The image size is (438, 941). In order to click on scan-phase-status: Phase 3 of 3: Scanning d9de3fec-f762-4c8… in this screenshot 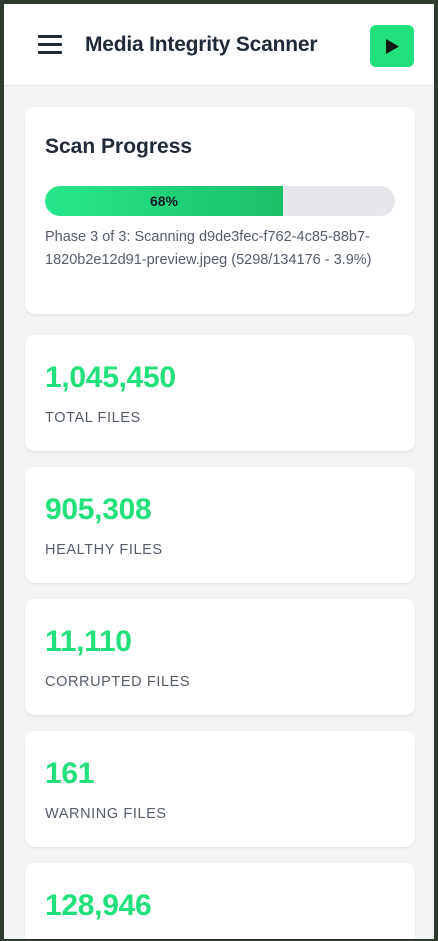, I will do `click(208, 248)`.